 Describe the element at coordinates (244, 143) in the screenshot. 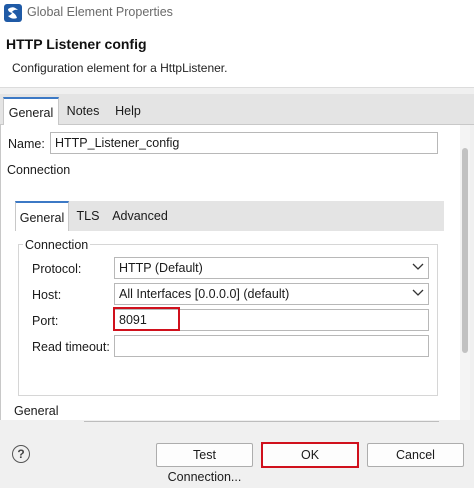

I see `name-input: HTTP_Listener_config` at that location.